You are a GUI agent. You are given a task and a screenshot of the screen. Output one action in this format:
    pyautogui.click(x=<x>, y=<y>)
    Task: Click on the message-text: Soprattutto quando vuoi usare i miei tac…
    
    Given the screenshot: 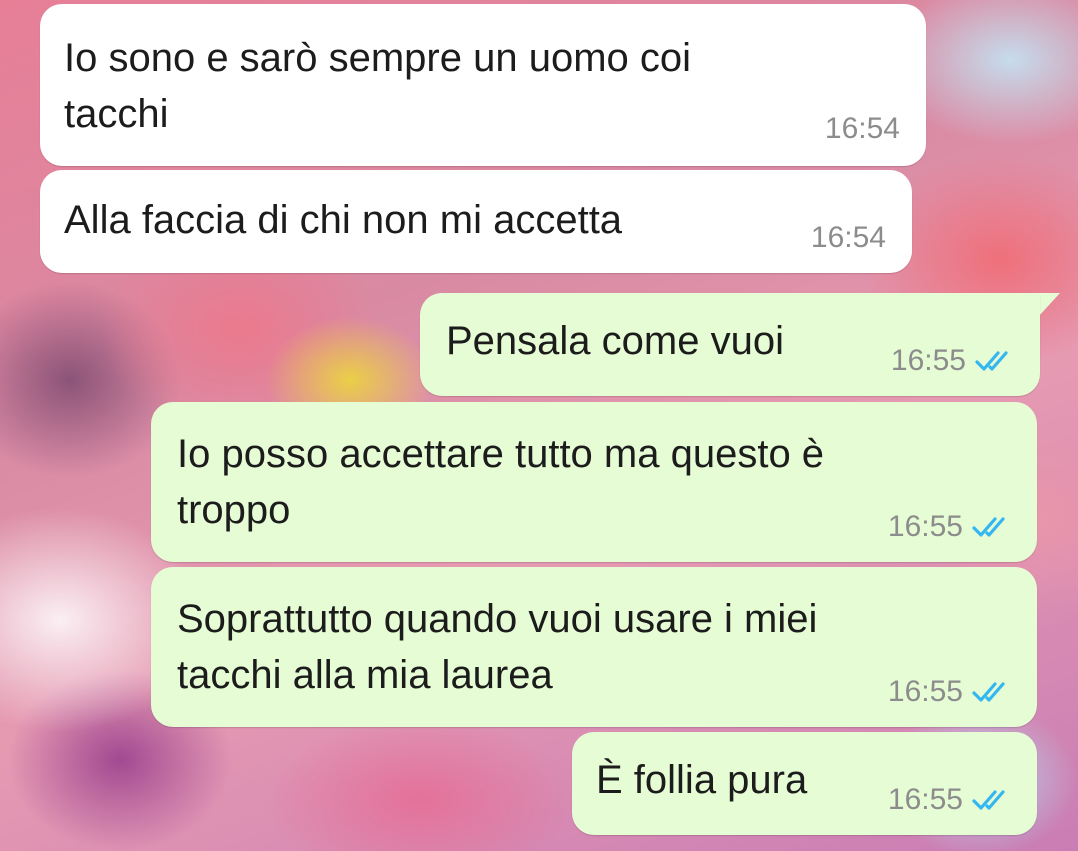 What is the action you would take?
    pyautogui.click(x=497, y=647)
    